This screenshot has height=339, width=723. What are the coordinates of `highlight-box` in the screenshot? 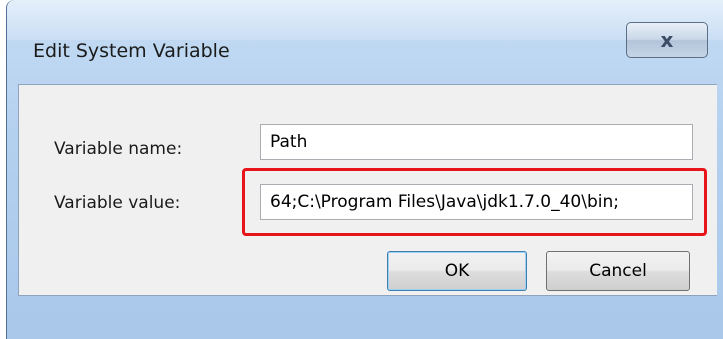 It's located at (474, 202).